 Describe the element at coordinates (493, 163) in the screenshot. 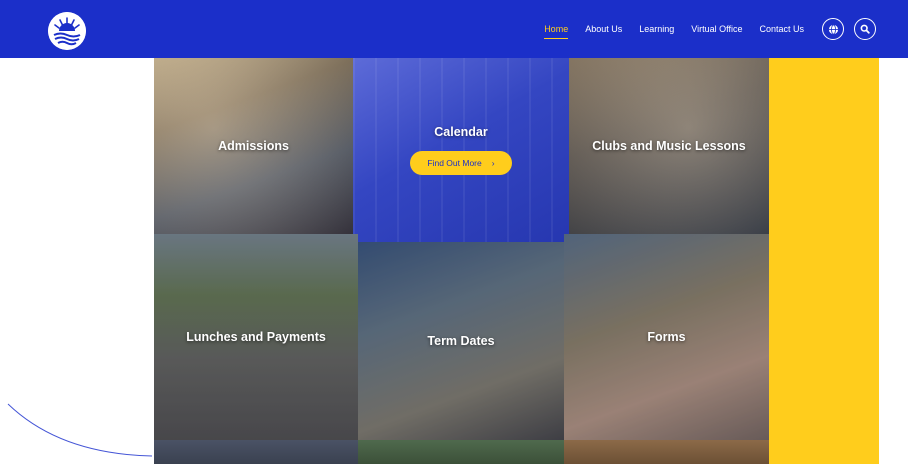

I see `chevron-right-icon: ›` at that location.